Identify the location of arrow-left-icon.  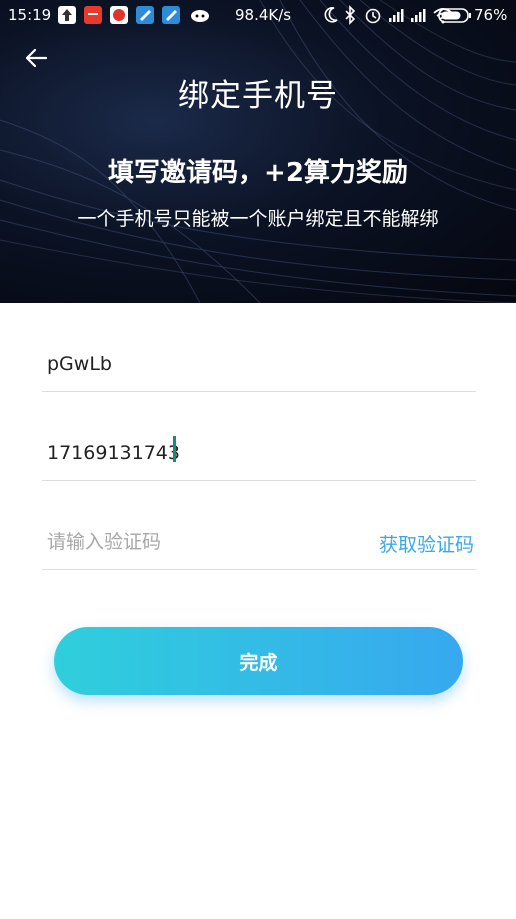
(36, 58).